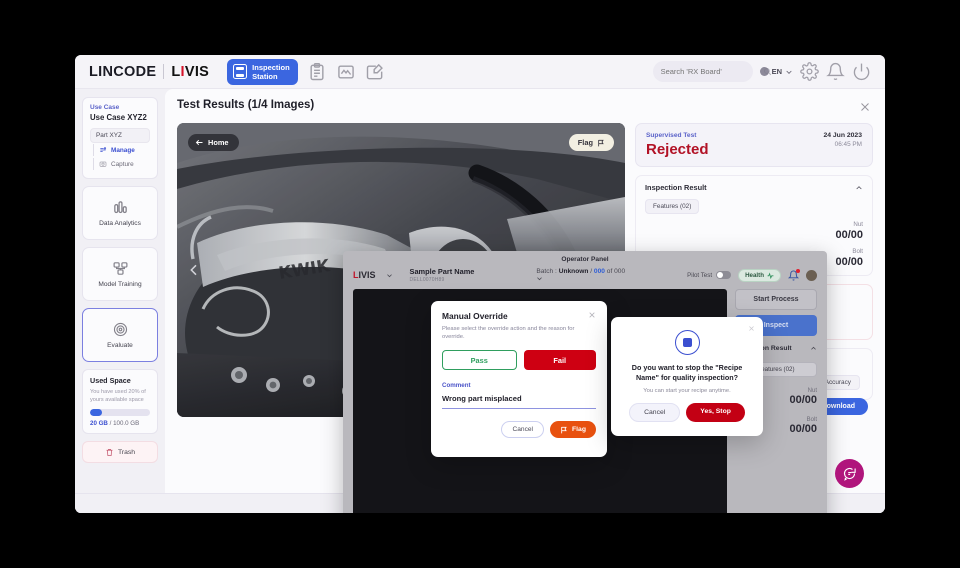  Describe the element at coordinates (479, 360) in the screenshot. I see `pass-button: Pass` at that location.